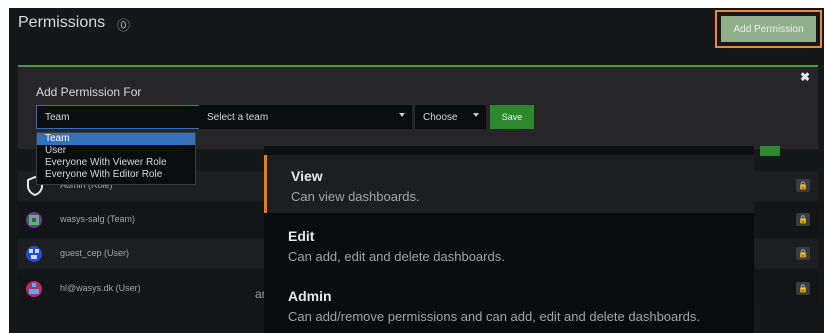  I want to click on help-icon: ⓪, so click(123, 24).